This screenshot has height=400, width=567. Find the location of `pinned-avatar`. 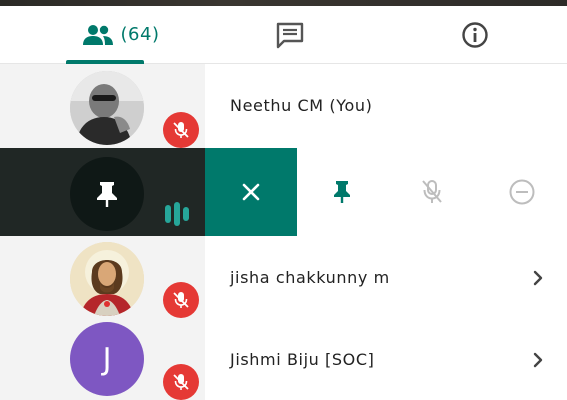

pinned-avatar is located at coordinates (107, 194).